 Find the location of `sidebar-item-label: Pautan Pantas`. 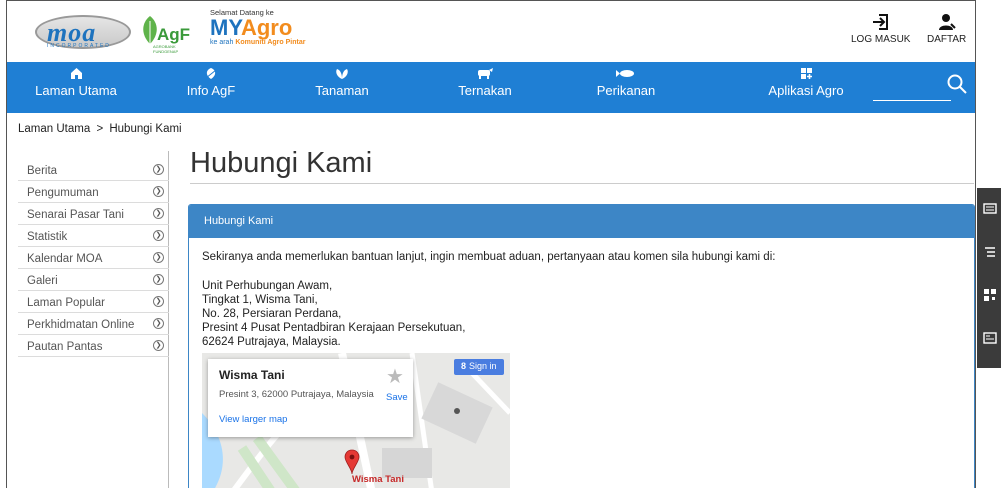

sidebar-item-label: Pautan Pantas is located at coordinates (65, 347).